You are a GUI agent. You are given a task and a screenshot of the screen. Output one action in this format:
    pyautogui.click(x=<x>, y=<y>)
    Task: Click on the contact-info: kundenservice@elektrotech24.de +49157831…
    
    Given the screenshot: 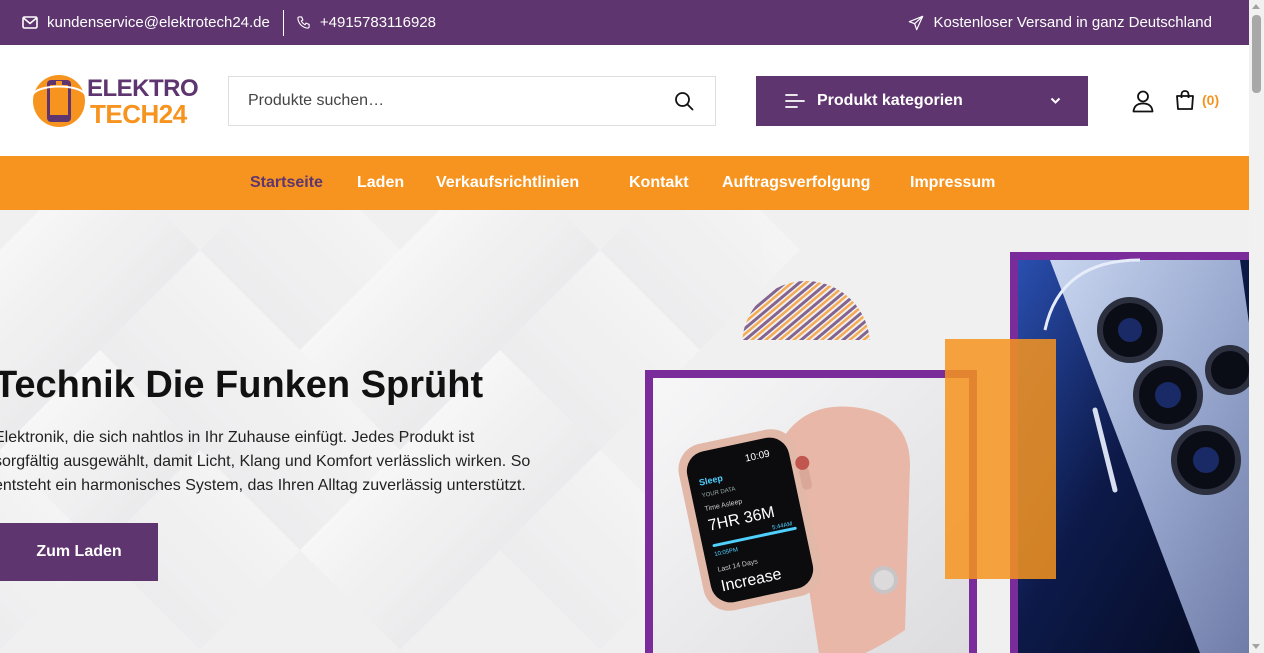 What is the action you would take?
    pyautogui.click(x=218, y=22)
    